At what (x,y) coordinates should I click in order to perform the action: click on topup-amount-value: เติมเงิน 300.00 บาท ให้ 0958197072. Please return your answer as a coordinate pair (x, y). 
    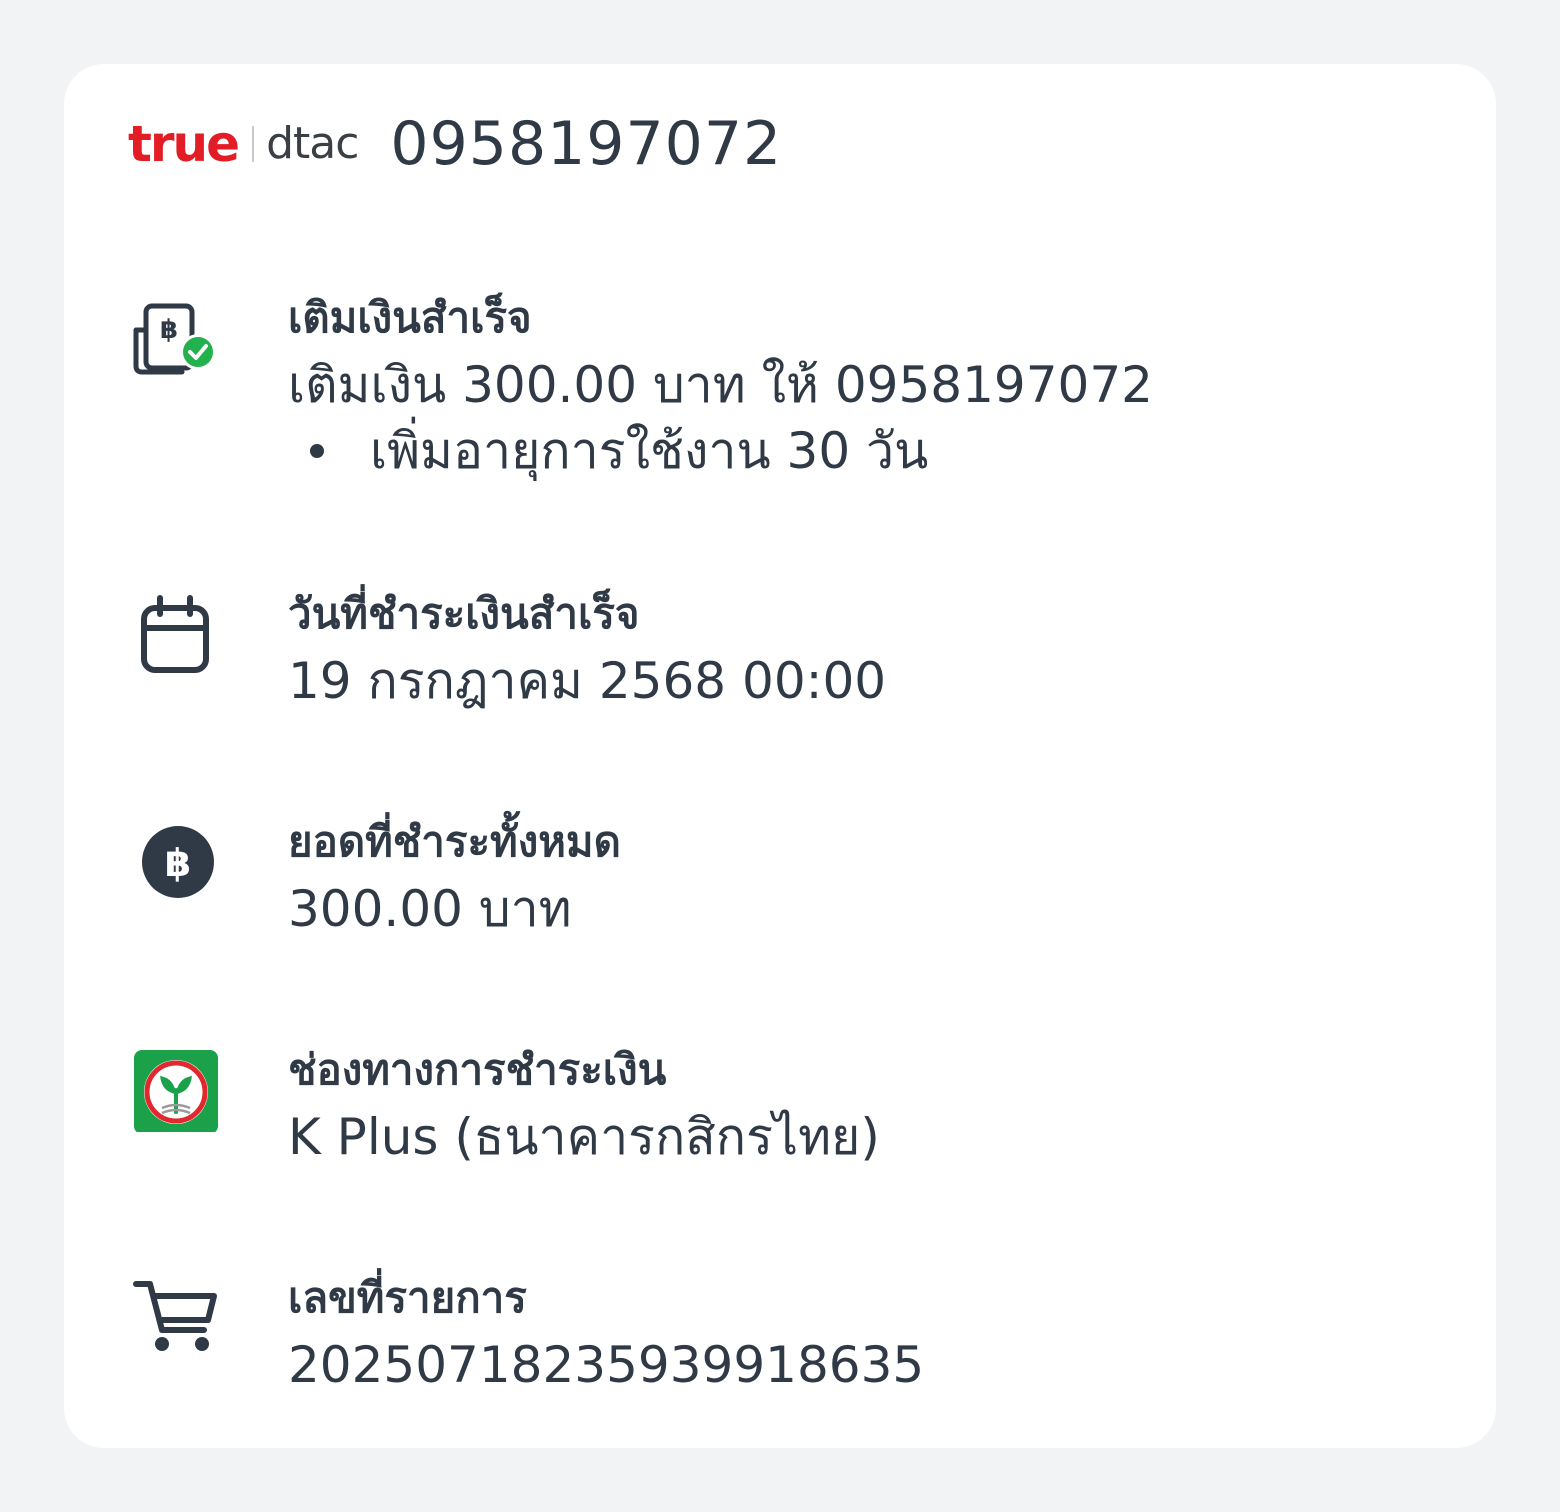
    Looking at the image, I should click on (720, 385).